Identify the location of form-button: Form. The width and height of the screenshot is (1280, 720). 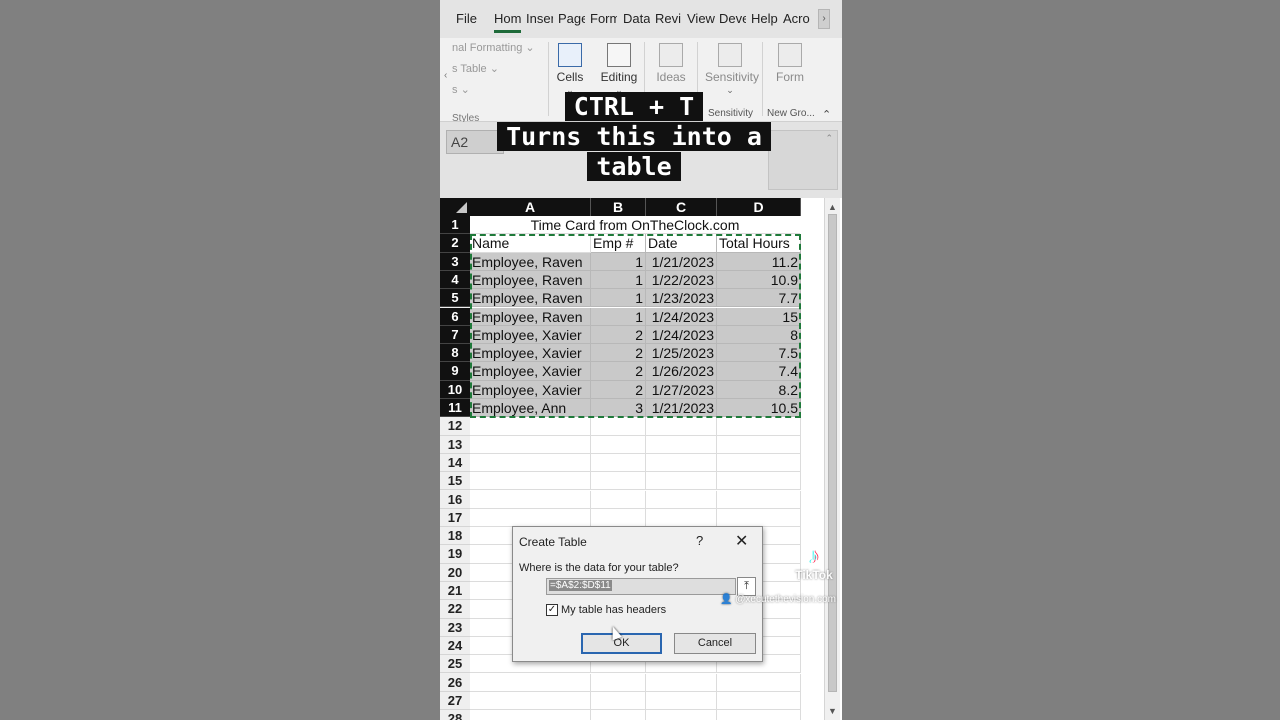
(790, 61).